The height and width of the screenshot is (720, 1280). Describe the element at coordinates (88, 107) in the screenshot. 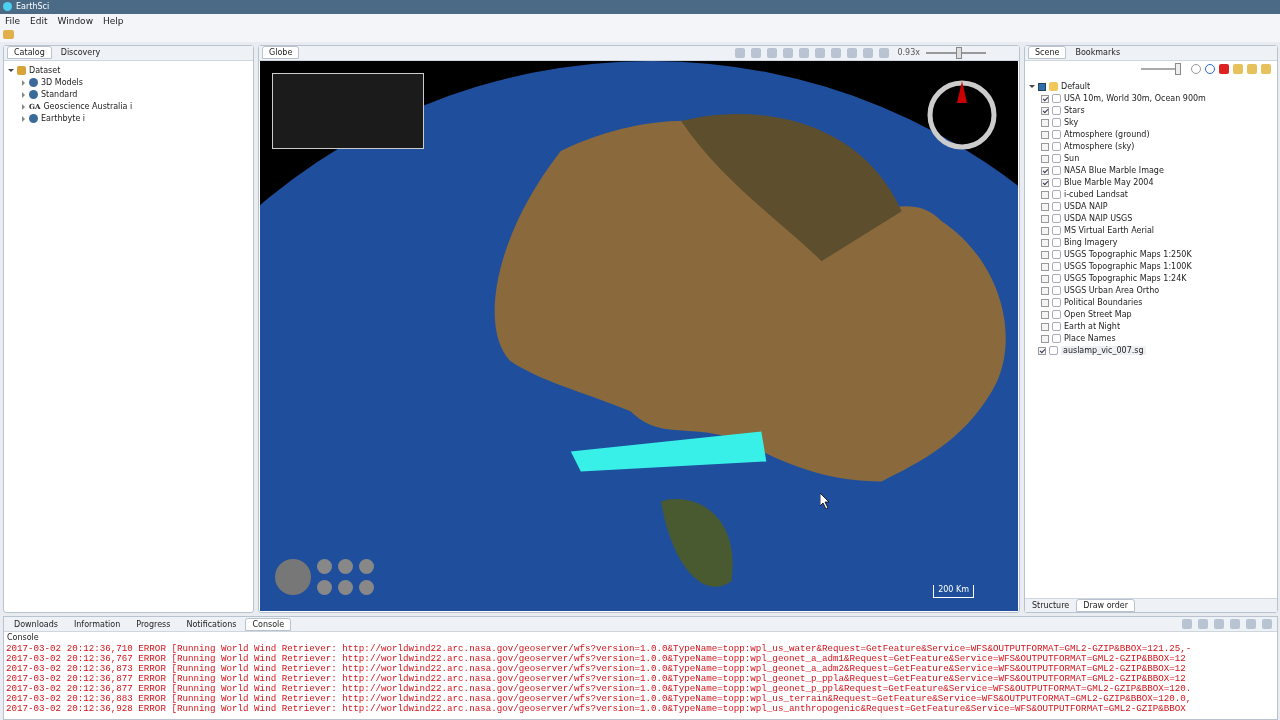

I see `tree-item: Geoscience Australia i` at that location.